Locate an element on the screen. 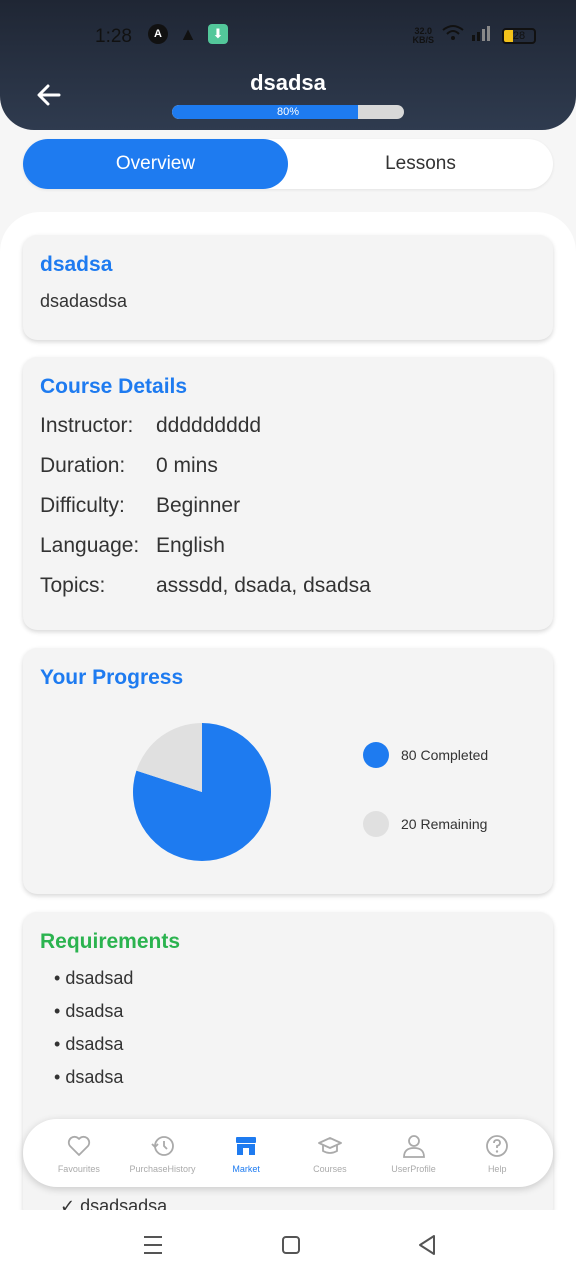  detail-value: 0 mins is located at coordinates (187, 465).